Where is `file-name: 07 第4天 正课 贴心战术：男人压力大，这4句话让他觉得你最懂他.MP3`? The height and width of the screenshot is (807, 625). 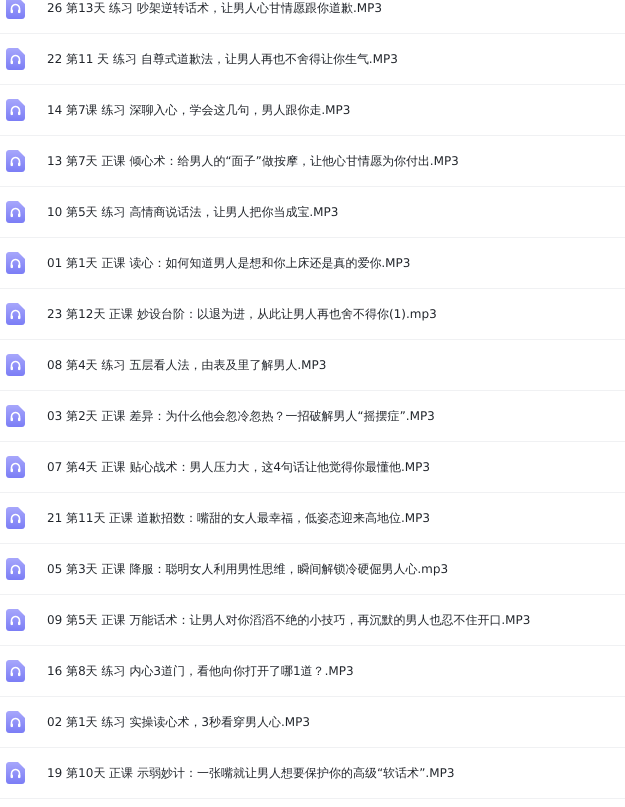
file-name: 07 第4天 正课 贴心战术：男人压力大，这4句话让他觉得你最懂他.MP3 is located at coordinates (238, 467).